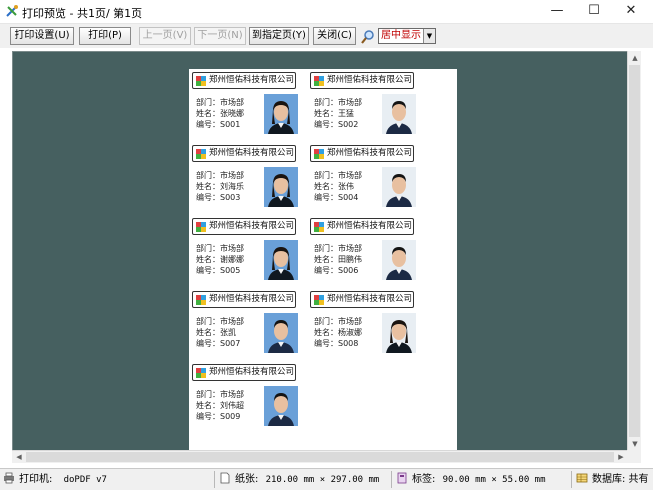 This screenshot has width=653, height=490. Describe the element at coordinates (494, 480) in the screenshot. I see `label-value: 90.00 mm × 55.00 mm` at that location.